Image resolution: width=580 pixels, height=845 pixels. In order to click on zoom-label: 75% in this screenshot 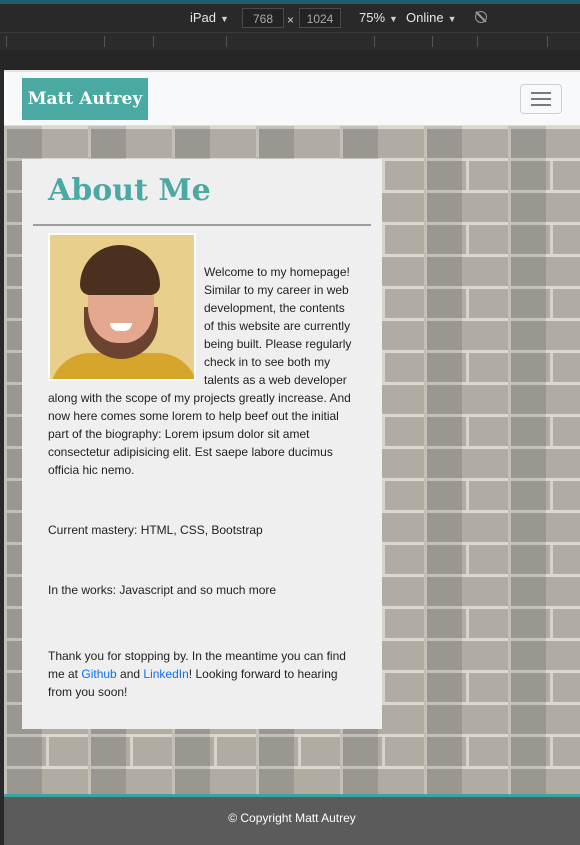, I will do `click(372, 17)`.